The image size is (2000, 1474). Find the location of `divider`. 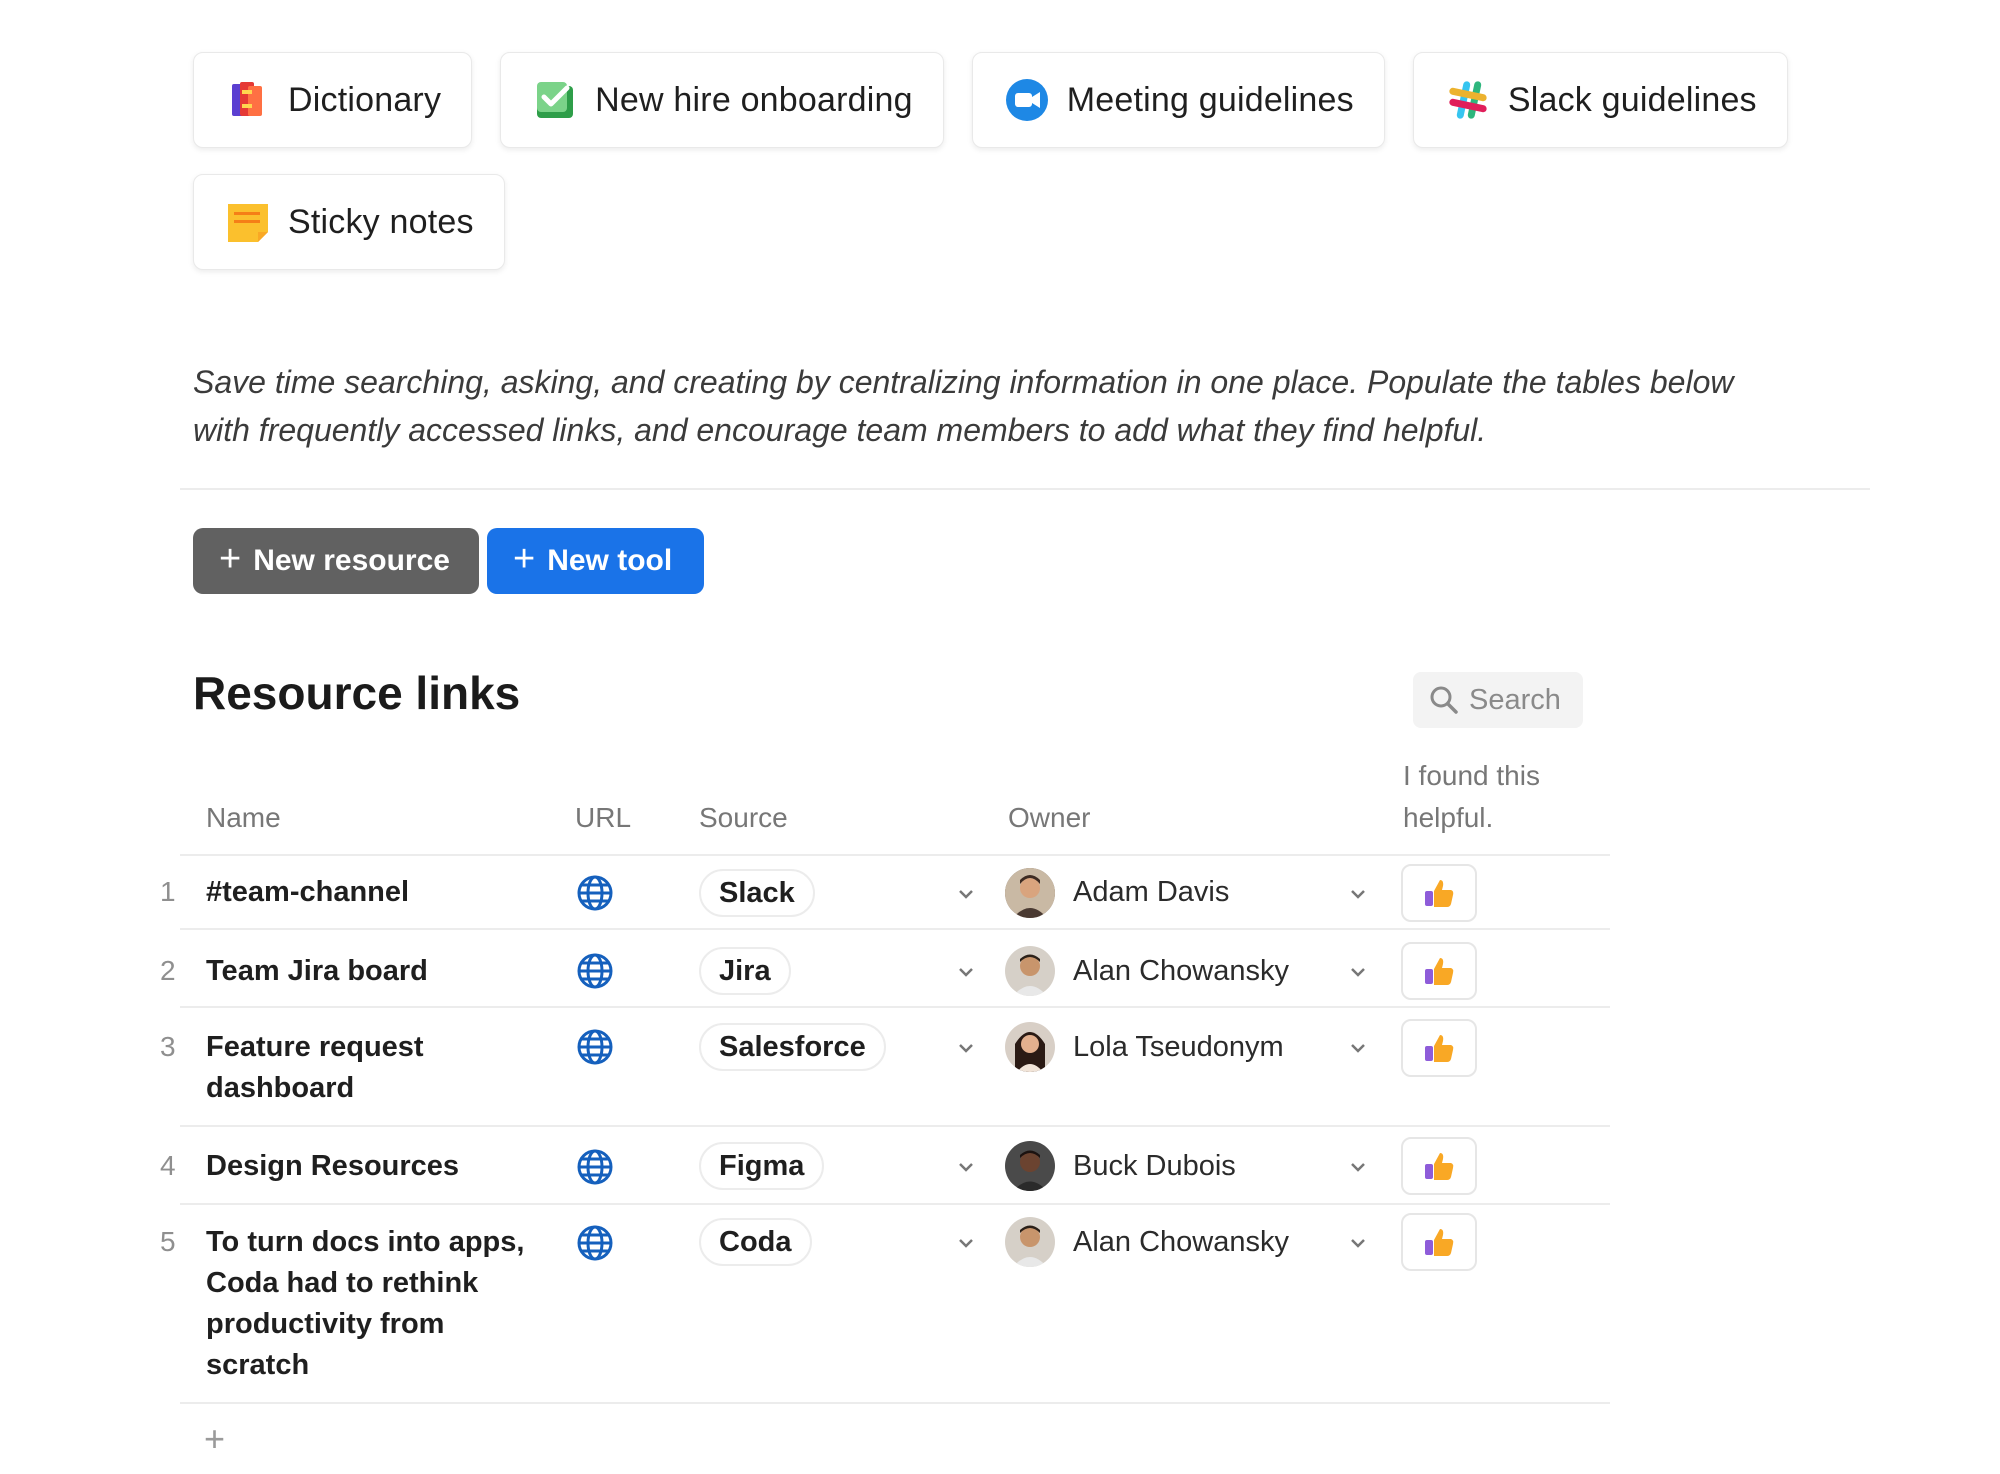

divider is located at coordinates (1025, 489).